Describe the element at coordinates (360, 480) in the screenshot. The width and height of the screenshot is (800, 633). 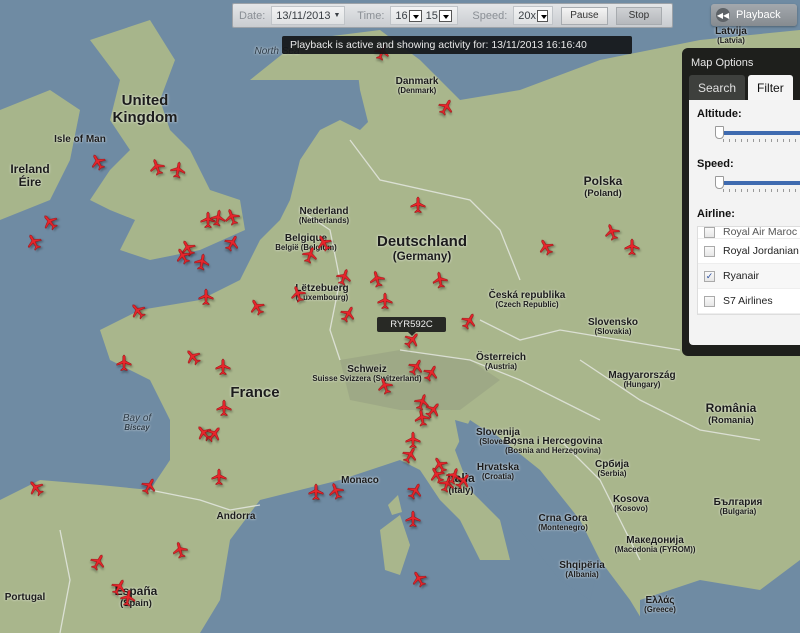
I see `map-label: Monaco` at that location.